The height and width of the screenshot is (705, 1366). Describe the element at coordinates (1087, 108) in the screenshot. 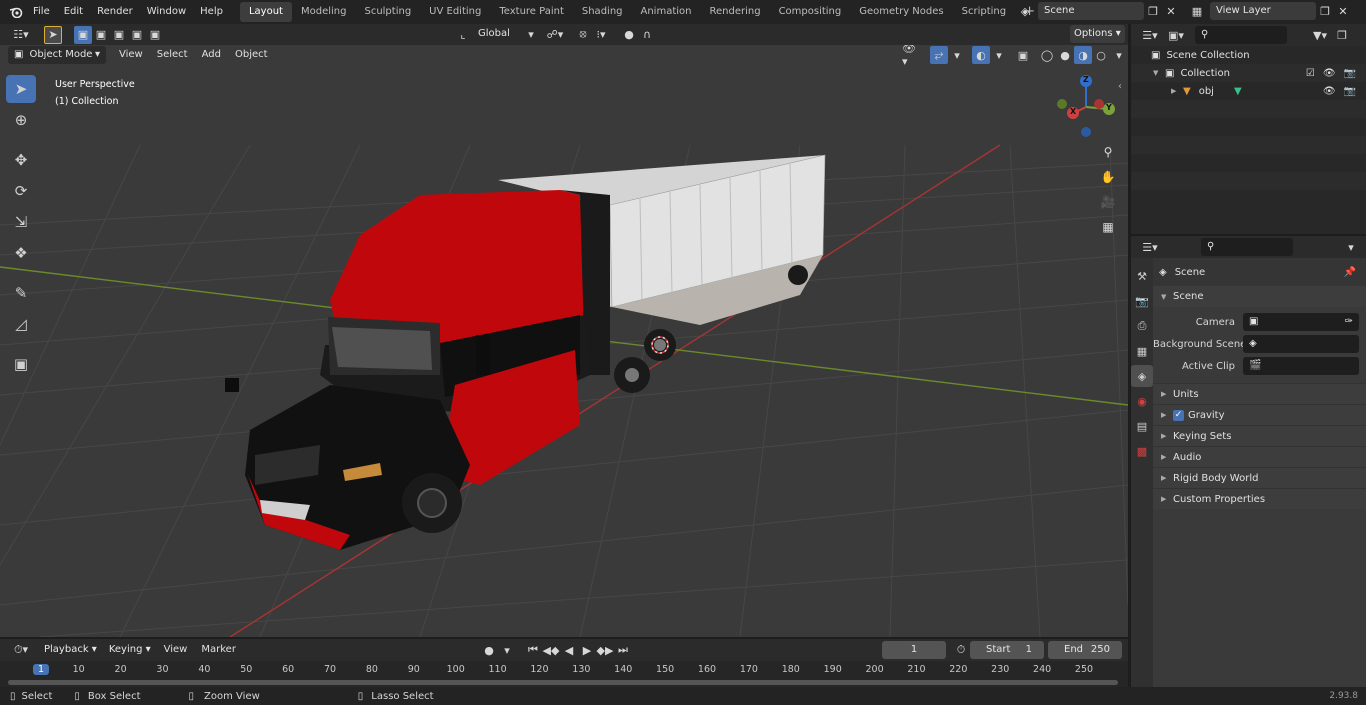

I see `navigation-gizmo: Z Y X` at that location.